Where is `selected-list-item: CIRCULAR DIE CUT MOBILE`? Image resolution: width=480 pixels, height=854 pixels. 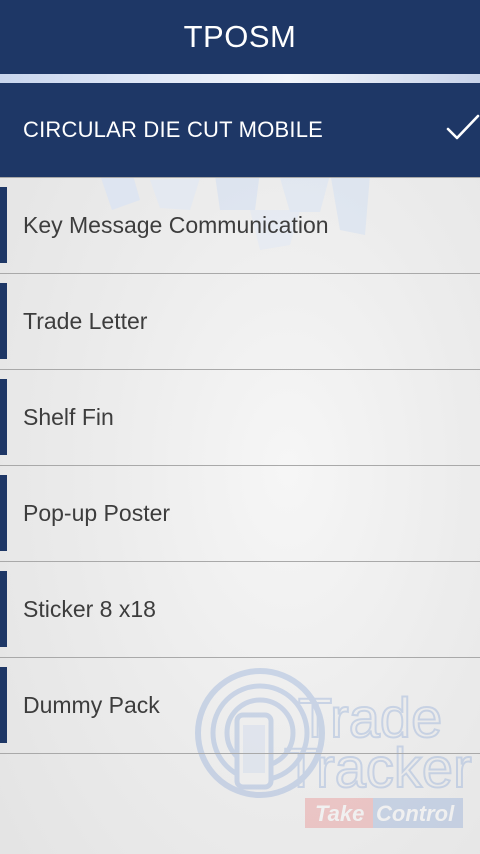
selected-list-item: CIRCULAR DIE CUT MOBILE is located at coordinates (240, 130).